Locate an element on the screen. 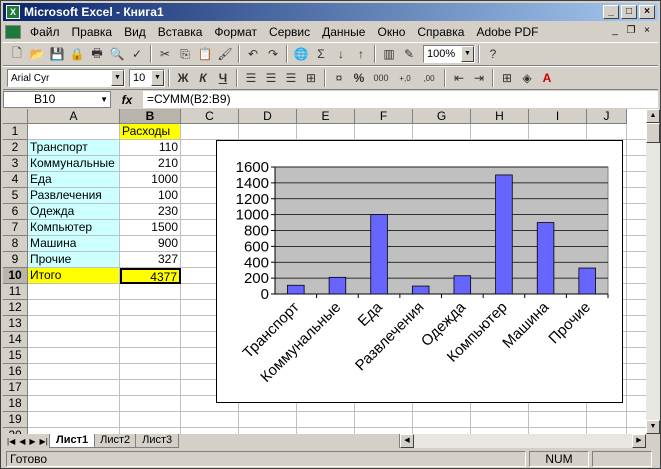 This screenshot has width=661, height=469. cell-a2: Транспорт is located at coordinates (74, 148).